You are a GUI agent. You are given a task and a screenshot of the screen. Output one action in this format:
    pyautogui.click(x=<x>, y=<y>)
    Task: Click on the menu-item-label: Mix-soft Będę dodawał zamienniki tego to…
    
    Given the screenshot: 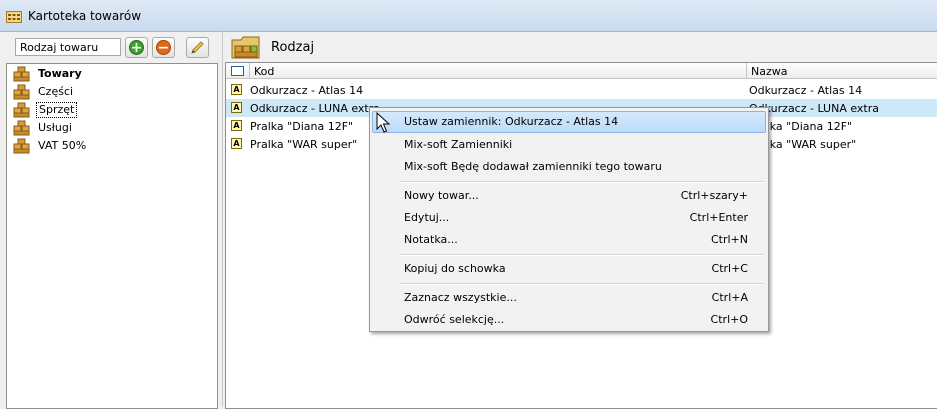 What is the action you would take?
    pyautogui.click(x=533, y=166)
    